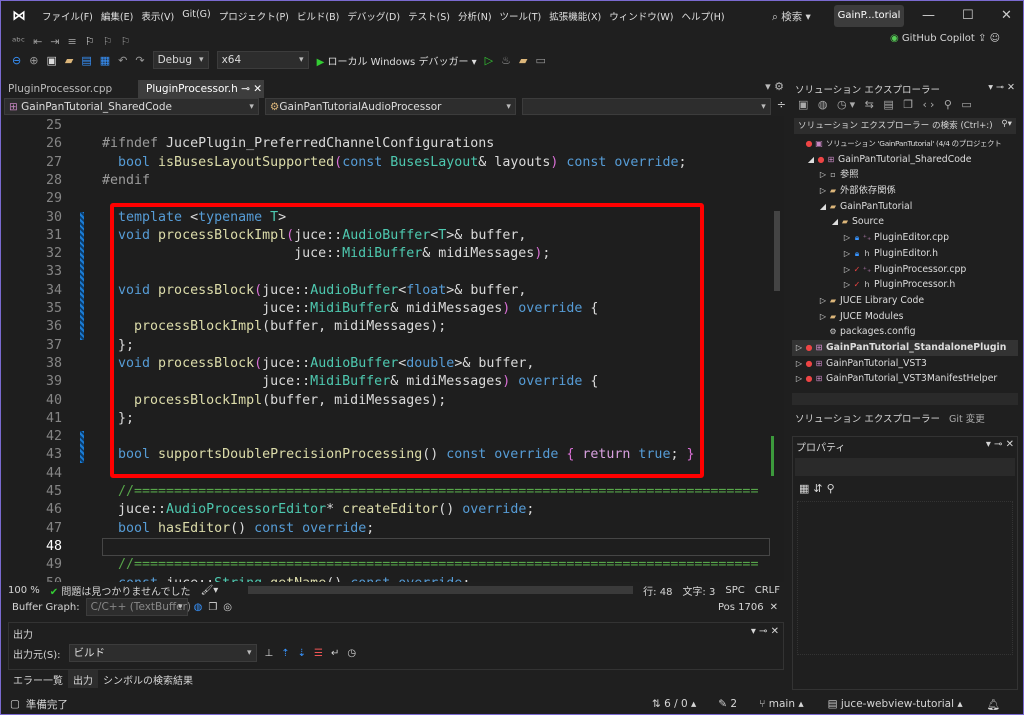 Image resolution: width=1024 pixels, height=715 pixels. I want to click on tab-git-changes: Git 変更, so click(967, 418).